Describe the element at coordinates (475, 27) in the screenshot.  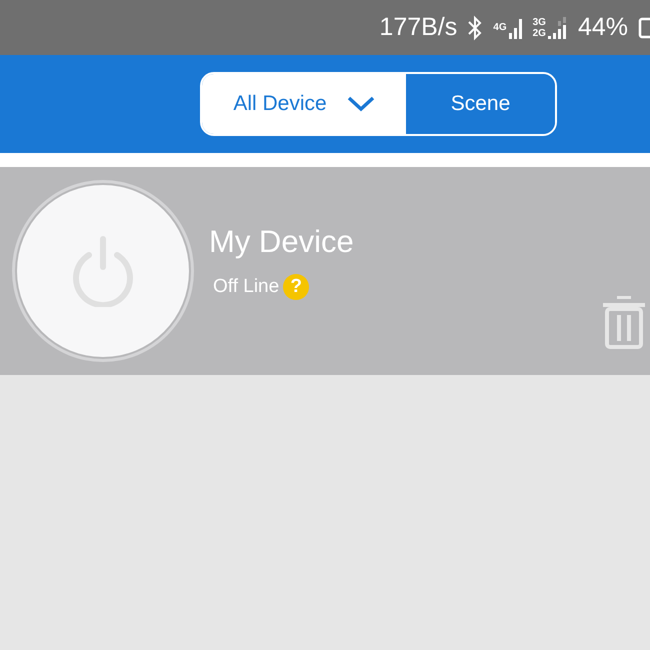
I see `bluetooth-icon` at that location.